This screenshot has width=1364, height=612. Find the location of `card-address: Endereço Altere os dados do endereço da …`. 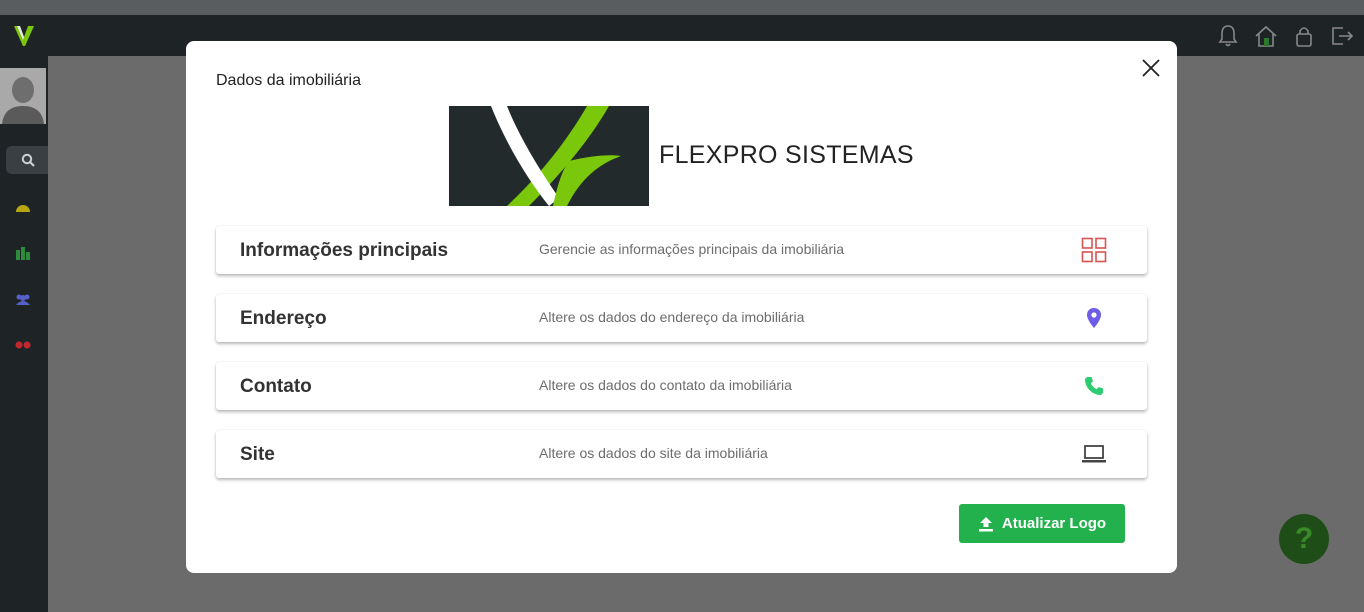

card-address: Endereço Altere os dados do endereço da … is located at coordinates (681, 318).